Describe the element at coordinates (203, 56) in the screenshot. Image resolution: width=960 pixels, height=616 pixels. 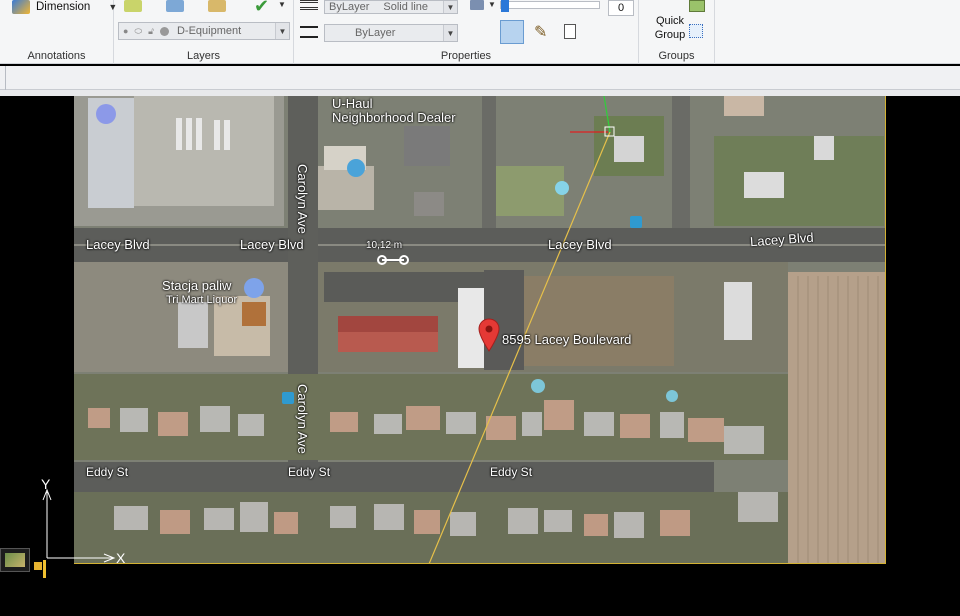
I see `layers-panel-title: Layers` at that location.